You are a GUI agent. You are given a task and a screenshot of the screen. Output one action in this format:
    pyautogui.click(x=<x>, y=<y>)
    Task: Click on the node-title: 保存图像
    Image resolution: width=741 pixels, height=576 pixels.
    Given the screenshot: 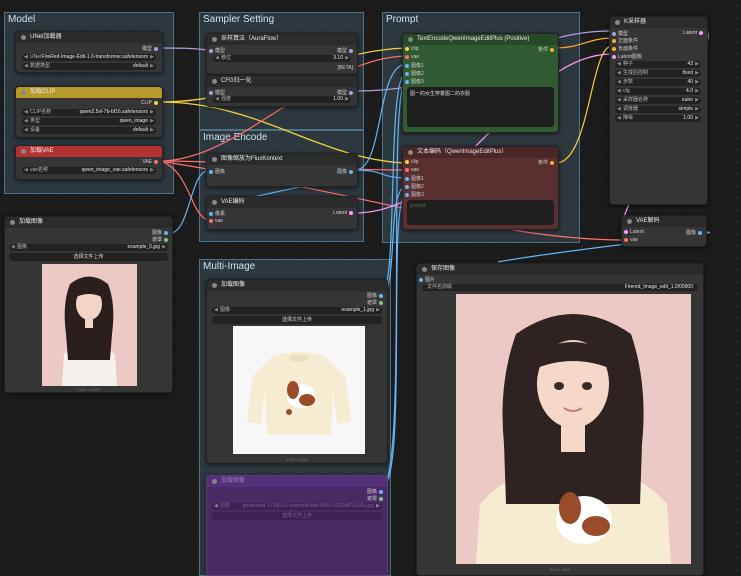 What is the action you would take?
    pyautogui.click(x=560, y=269)
    